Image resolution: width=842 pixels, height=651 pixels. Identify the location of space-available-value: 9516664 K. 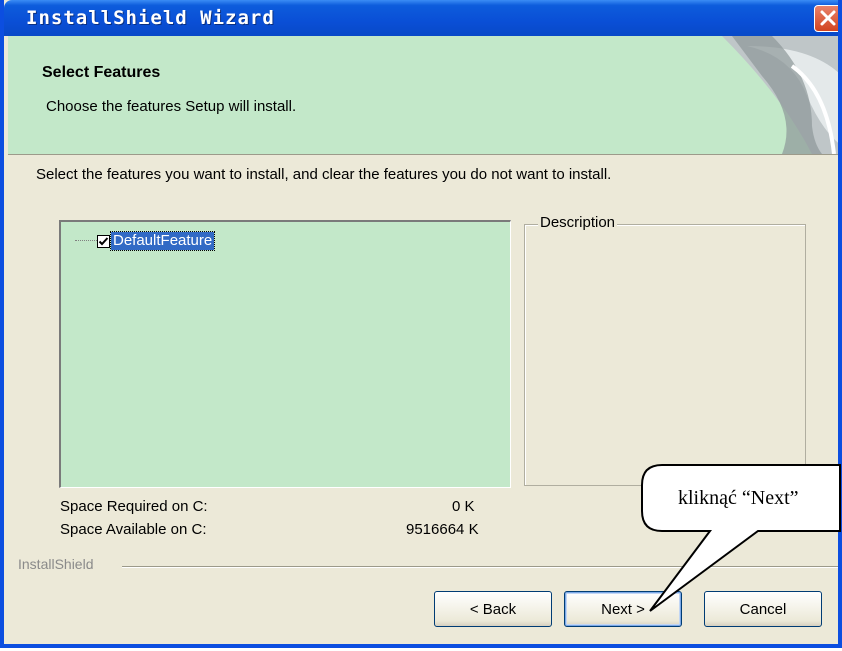
(442, 529).